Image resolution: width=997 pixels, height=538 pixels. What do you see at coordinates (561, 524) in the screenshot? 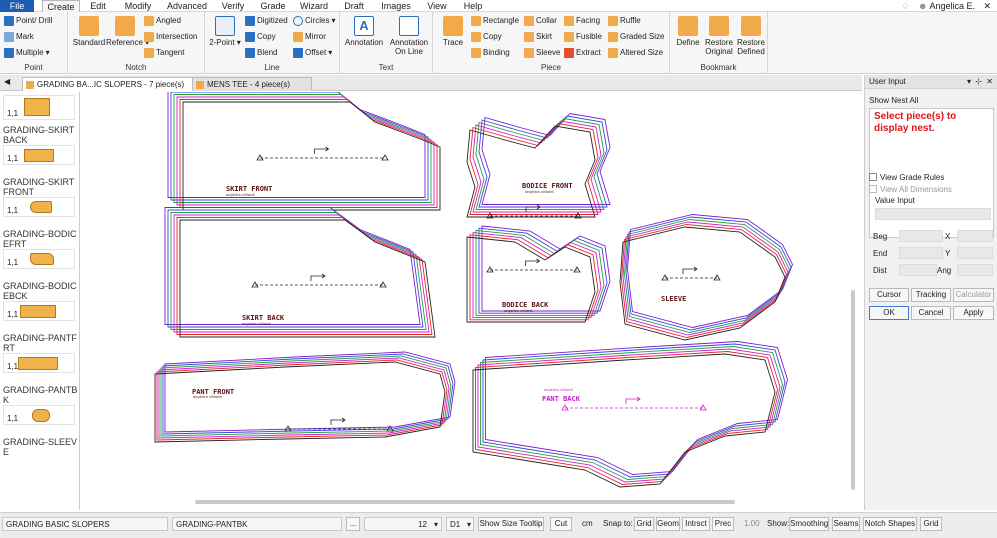
I see `cut-button: Cut` at bounding box center [561, 524].